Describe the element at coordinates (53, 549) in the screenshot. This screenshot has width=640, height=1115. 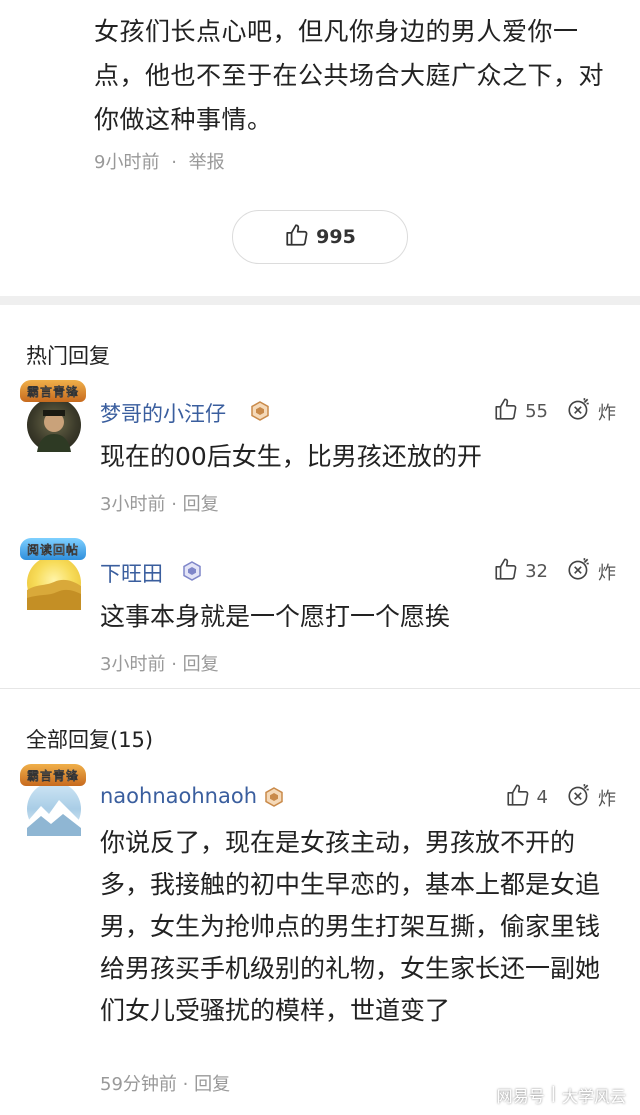
I see `avatar-badge: 阅读回帖` at that location.